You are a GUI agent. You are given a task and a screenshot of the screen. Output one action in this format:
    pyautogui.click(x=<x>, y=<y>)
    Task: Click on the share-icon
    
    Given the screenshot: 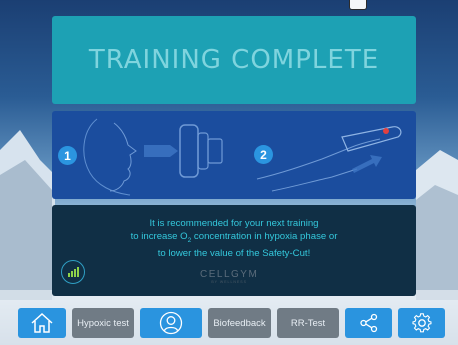 What is the action you would take?
    pyautogui.click(x=368, y=323)
    